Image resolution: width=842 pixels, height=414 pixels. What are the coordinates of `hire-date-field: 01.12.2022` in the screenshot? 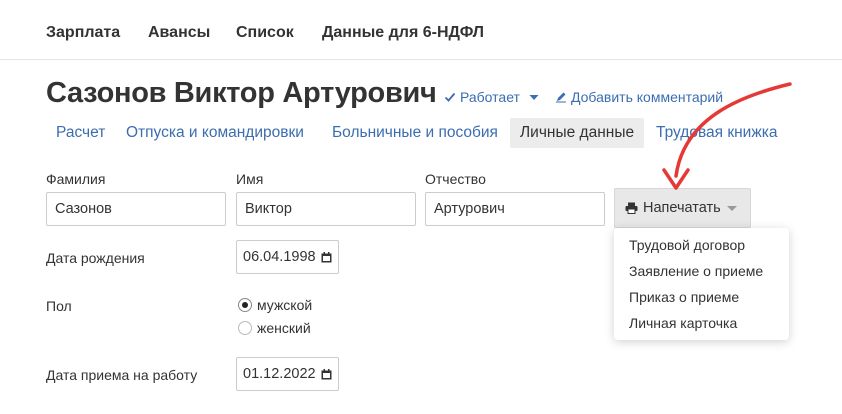 It's located at (287, 374).